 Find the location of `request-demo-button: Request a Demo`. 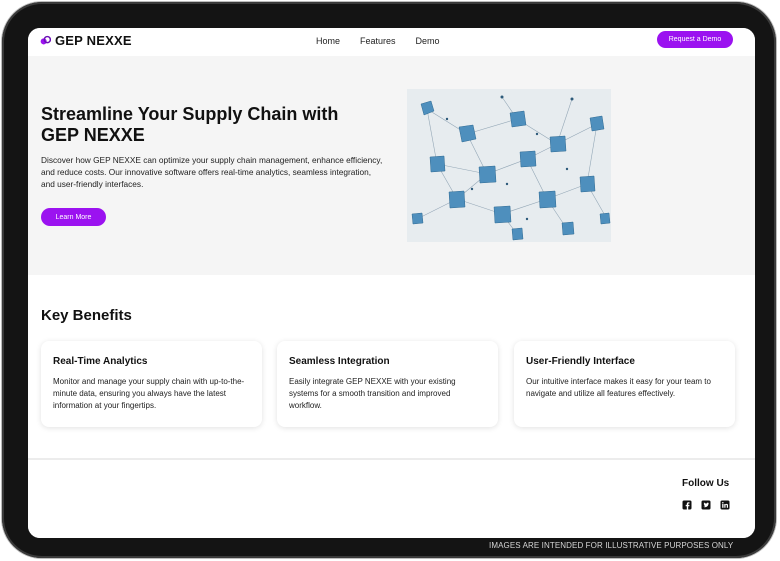

request-demo-button: Request a Demo is located at coordinates (695, 39).